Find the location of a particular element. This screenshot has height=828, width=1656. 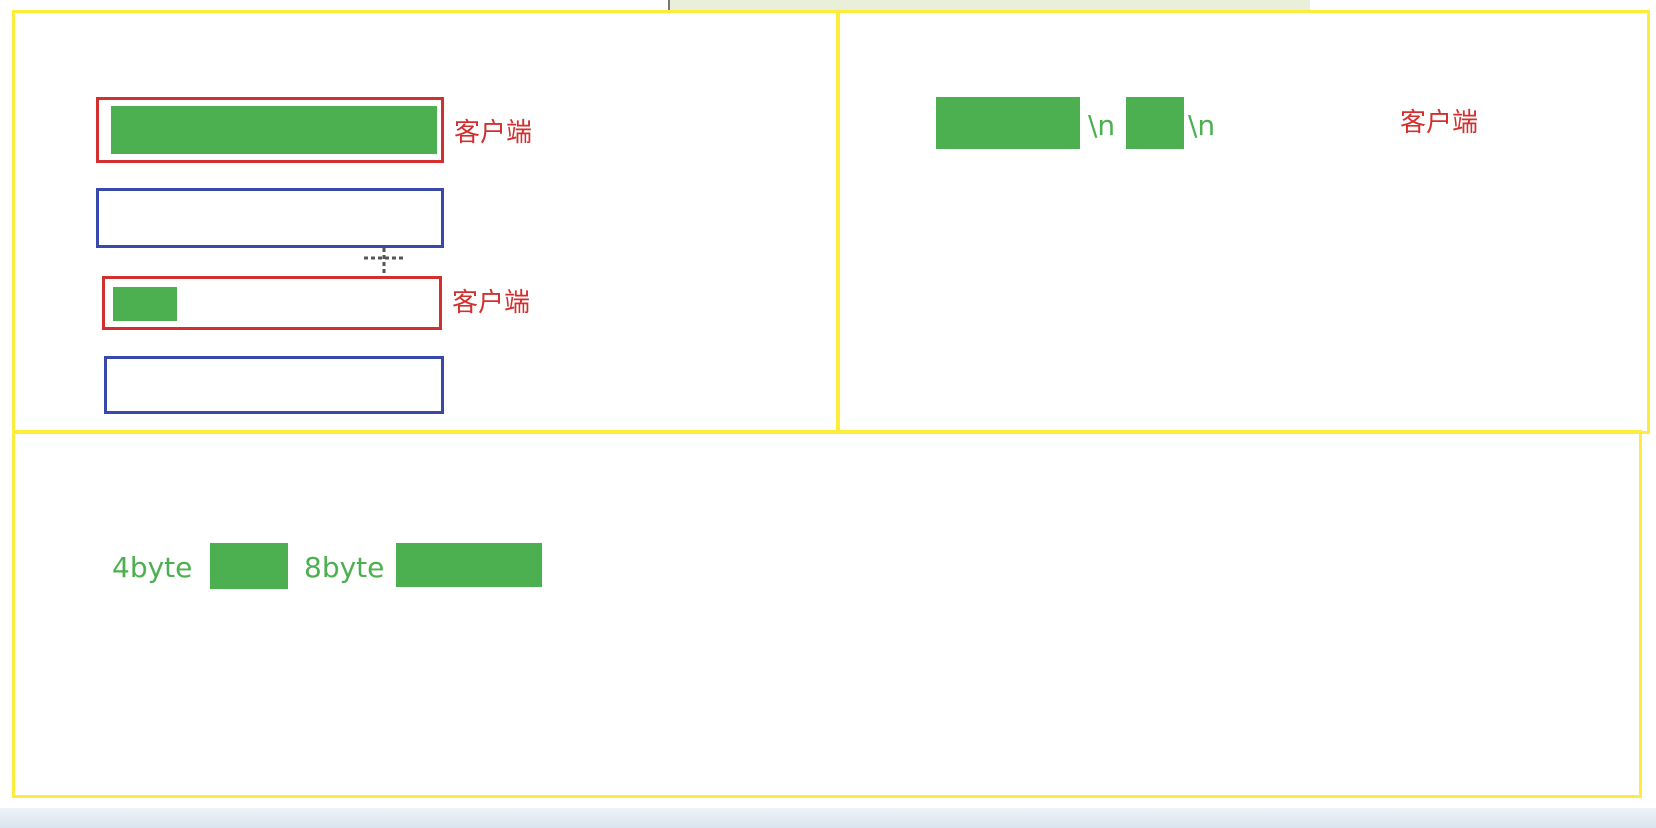

client-label-2: 客户端 is located at coordinates (491, 303).